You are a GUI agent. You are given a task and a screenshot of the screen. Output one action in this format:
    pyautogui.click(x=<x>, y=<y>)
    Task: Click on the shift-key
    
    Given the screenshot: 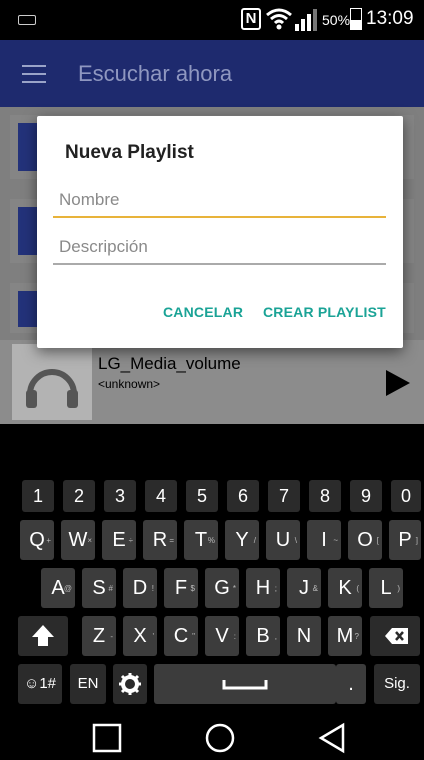 What is the action you would take?
    pyautogui.click(x=43, y=636)
    